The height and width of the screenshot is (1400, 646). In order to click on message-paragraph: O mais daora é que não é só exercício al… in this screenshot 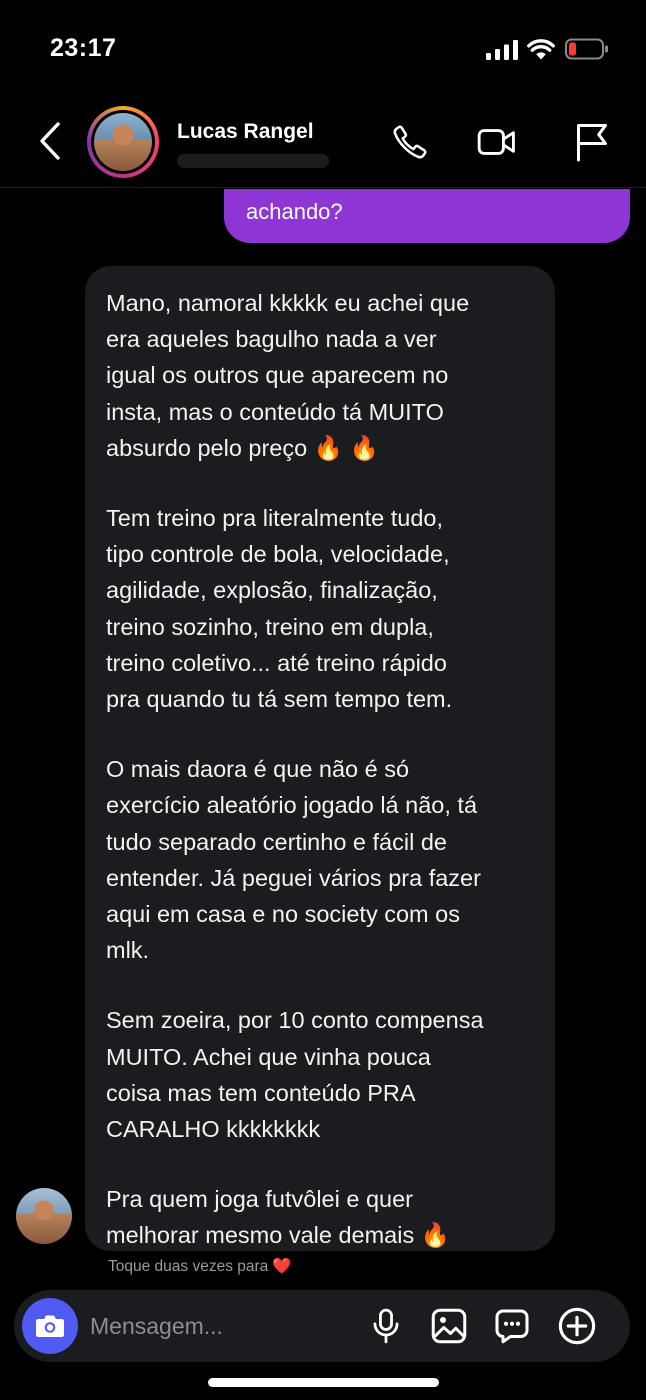, I will do `click(293, 860)`.